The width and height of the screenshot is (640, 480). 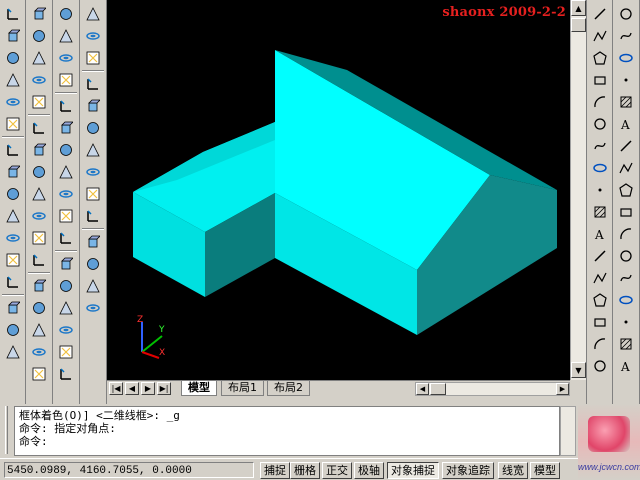 I want to click on snap-toggle: 捕捉, so click(x=275, y=470).